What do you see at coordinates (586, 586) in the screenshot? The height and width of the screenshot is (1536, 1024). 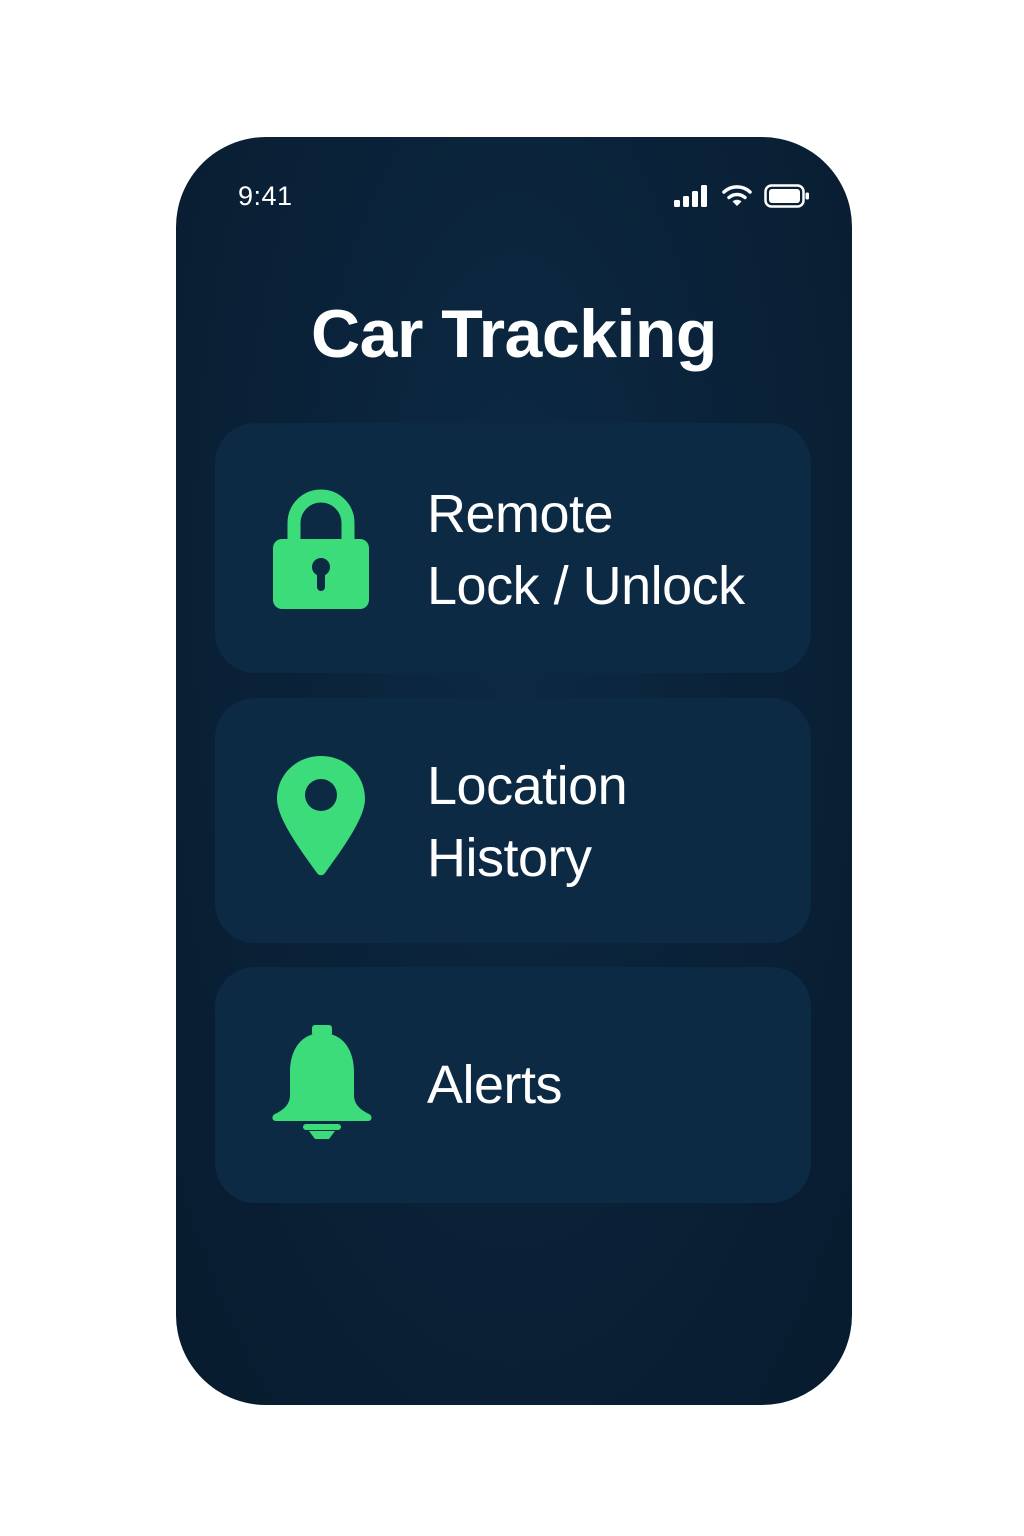 I see `label-line: Lock / Unlock` at bounding box center [586, 586].